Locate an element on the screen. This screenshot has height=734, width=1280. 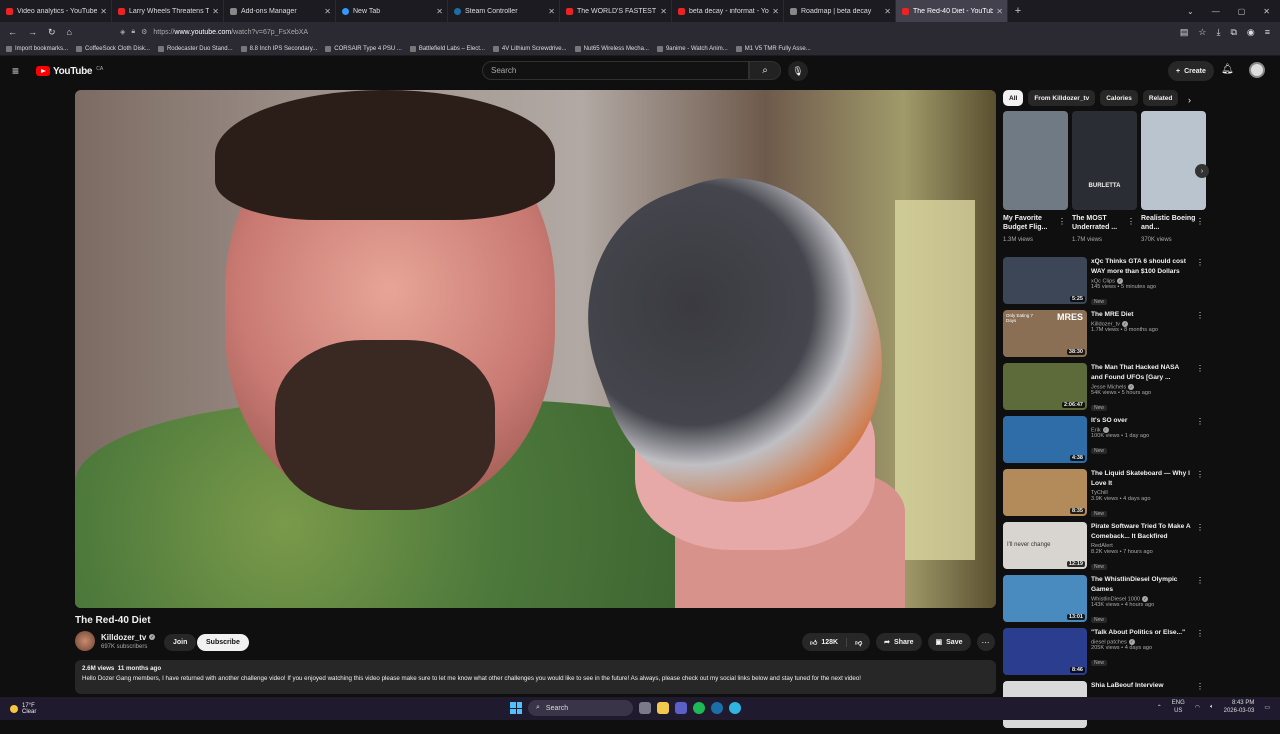
filter-chip: Calories is located at coordinates (1119, 98).